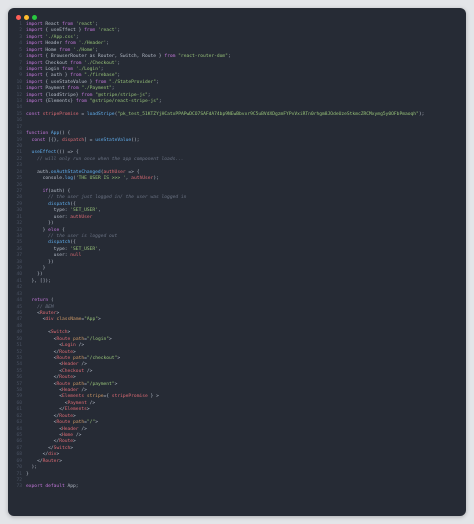 This screenshot has height=524, width=474. I want to click on code-token: './Checkout', so click(99, 63).